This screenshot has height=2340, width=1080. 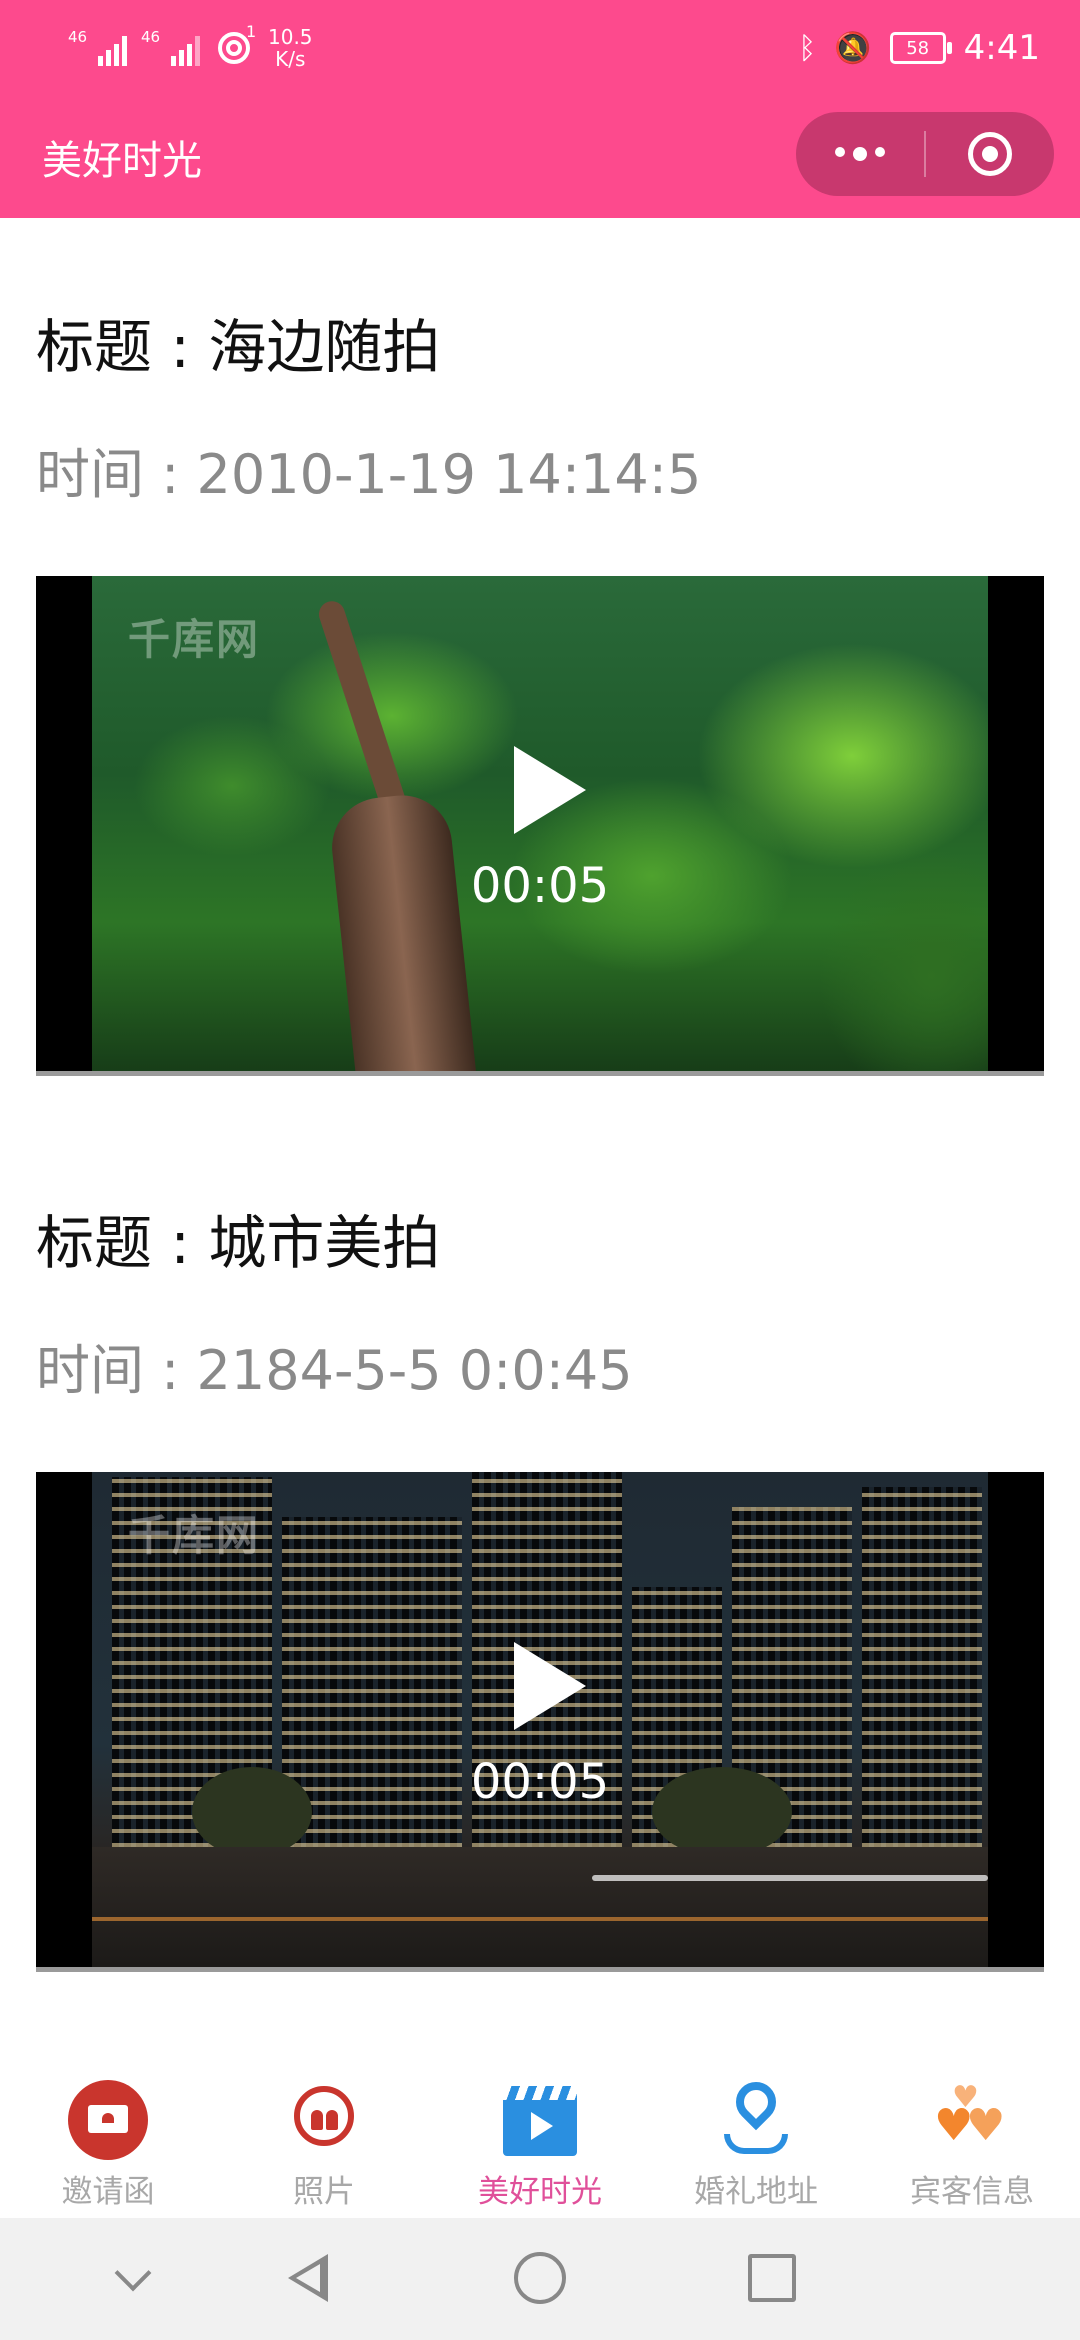 What do you see at coordinates (369, 474) in the screenshot?
I see `video-time: 时间 : 2010-1-19 14:14:5` at bounding box center [369, 474].